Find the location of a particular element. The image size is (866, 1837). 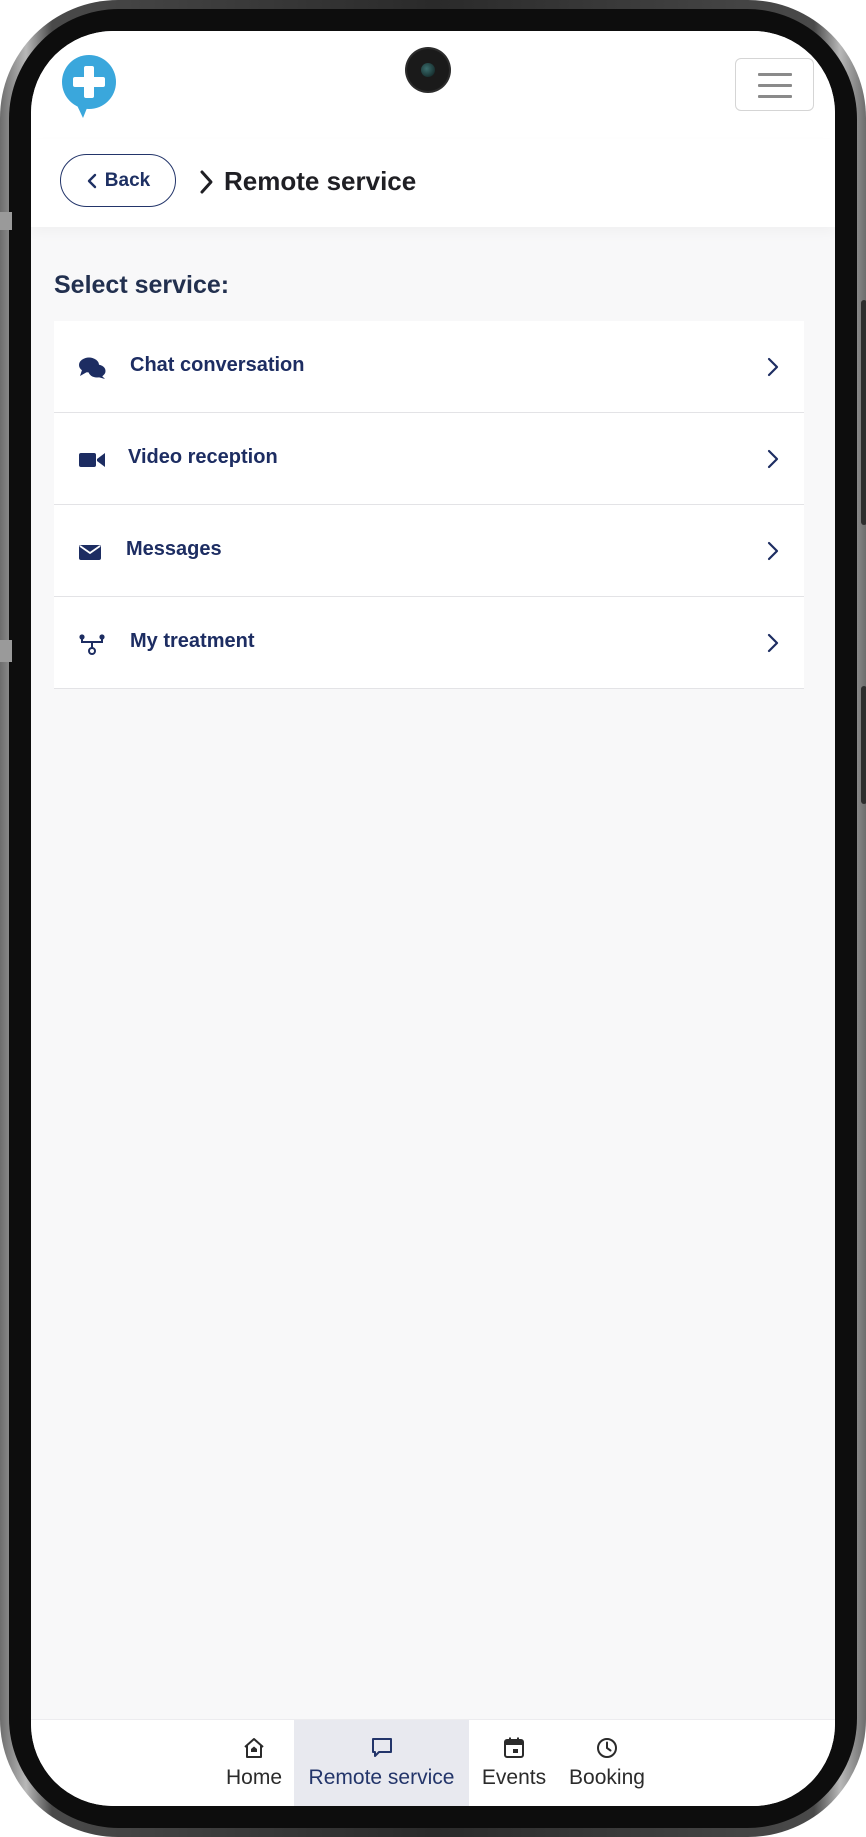

nav-home-label: Home is located at coordinates (254, 1777).